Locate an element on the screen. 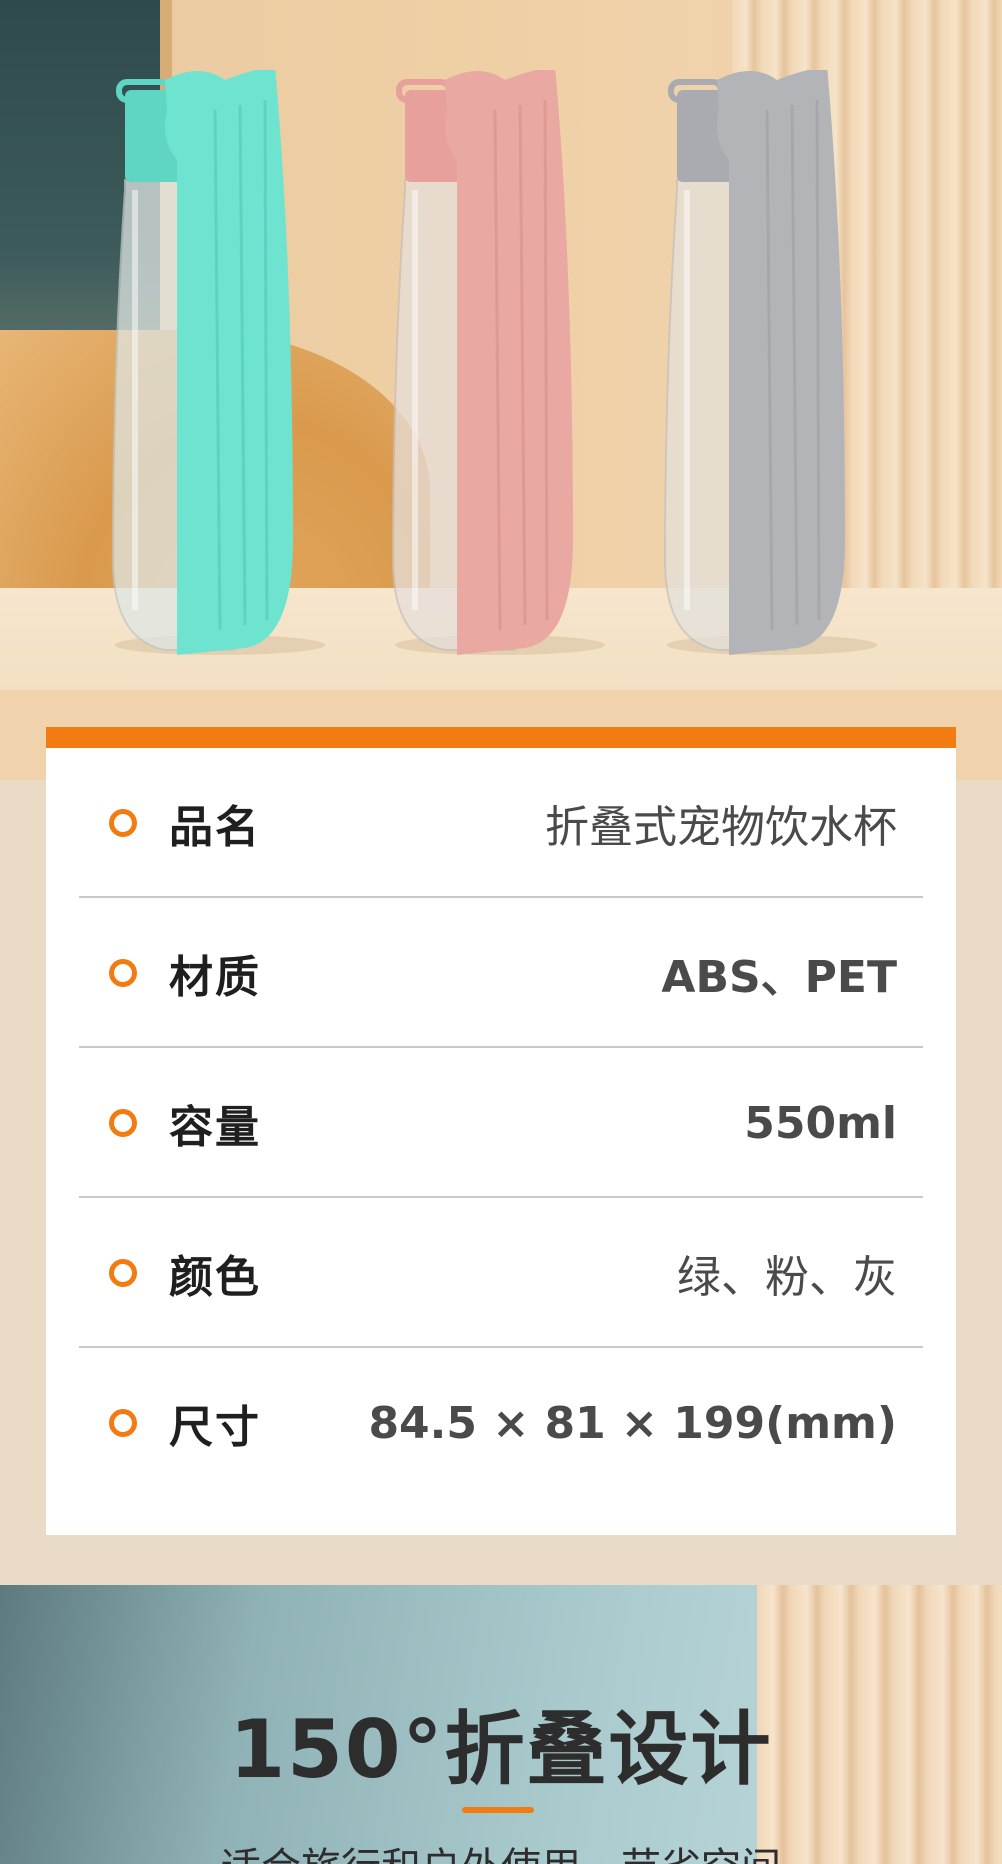 The height and width of the screenshot is (1864, 1002). spec-label: 材质 is located at coordinates (215, 977).